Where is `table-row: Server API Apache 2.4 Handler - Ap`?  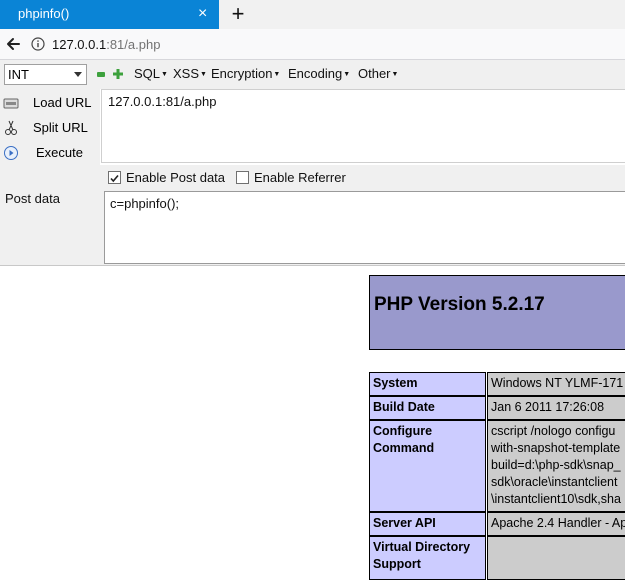 table-row: Server API Apache 2.4 Handler - Ap is located at coordinates (497, 524).